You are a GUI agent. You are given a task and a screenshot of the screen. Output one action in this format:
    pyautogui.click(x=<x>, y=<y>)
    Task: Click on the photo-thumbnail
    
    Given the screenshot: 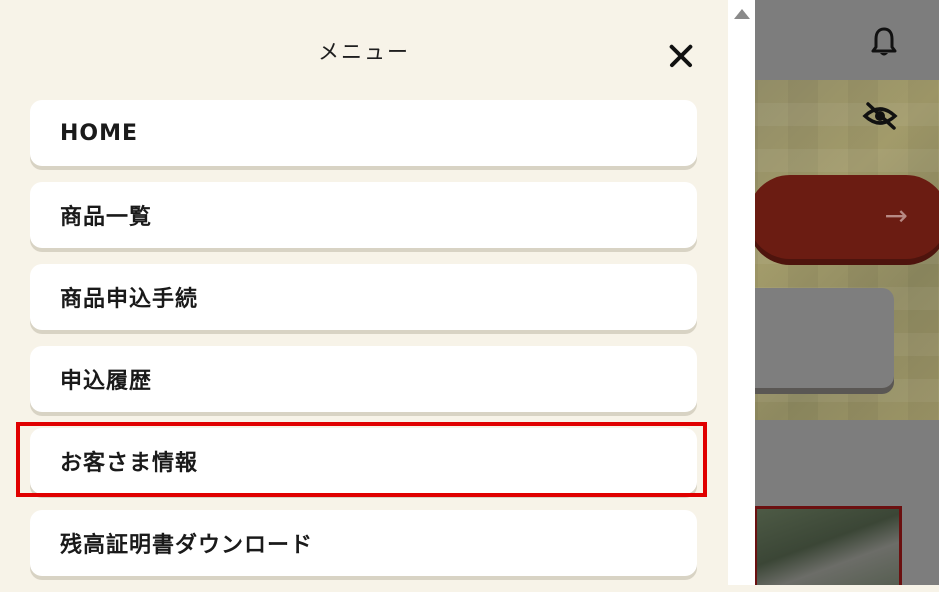 What is the action you would take?
    pyautogui.click(x=828, y=545)
    